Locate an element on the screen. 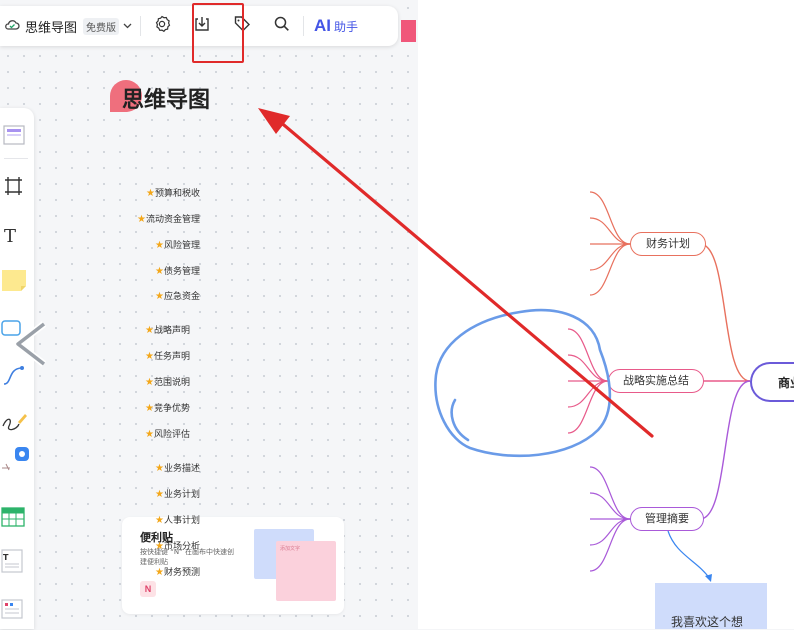 The height and width of the screenshot is (630, 794). mindmap-connectors is located at coordinates (659, 386).